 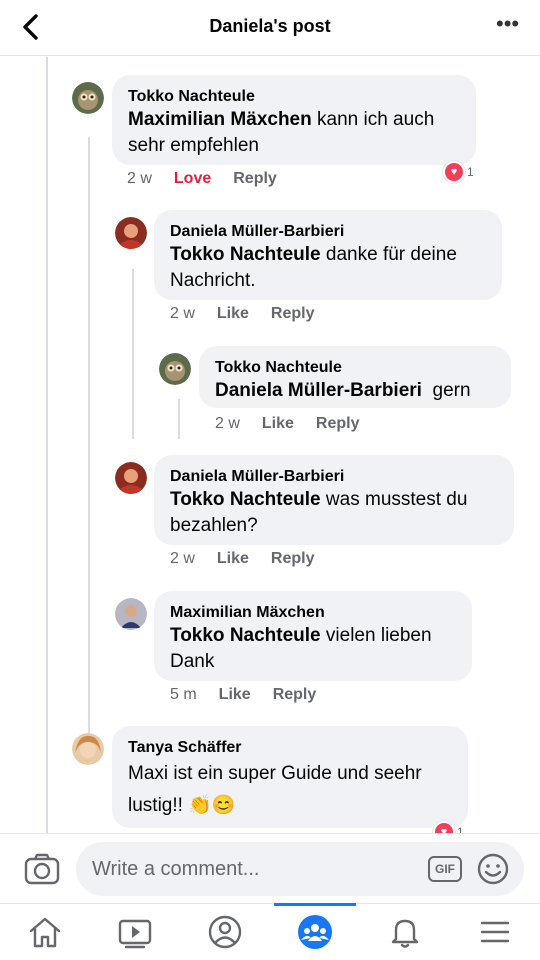 I want to click on comment-box: GIF, so click(x=300, y=869).